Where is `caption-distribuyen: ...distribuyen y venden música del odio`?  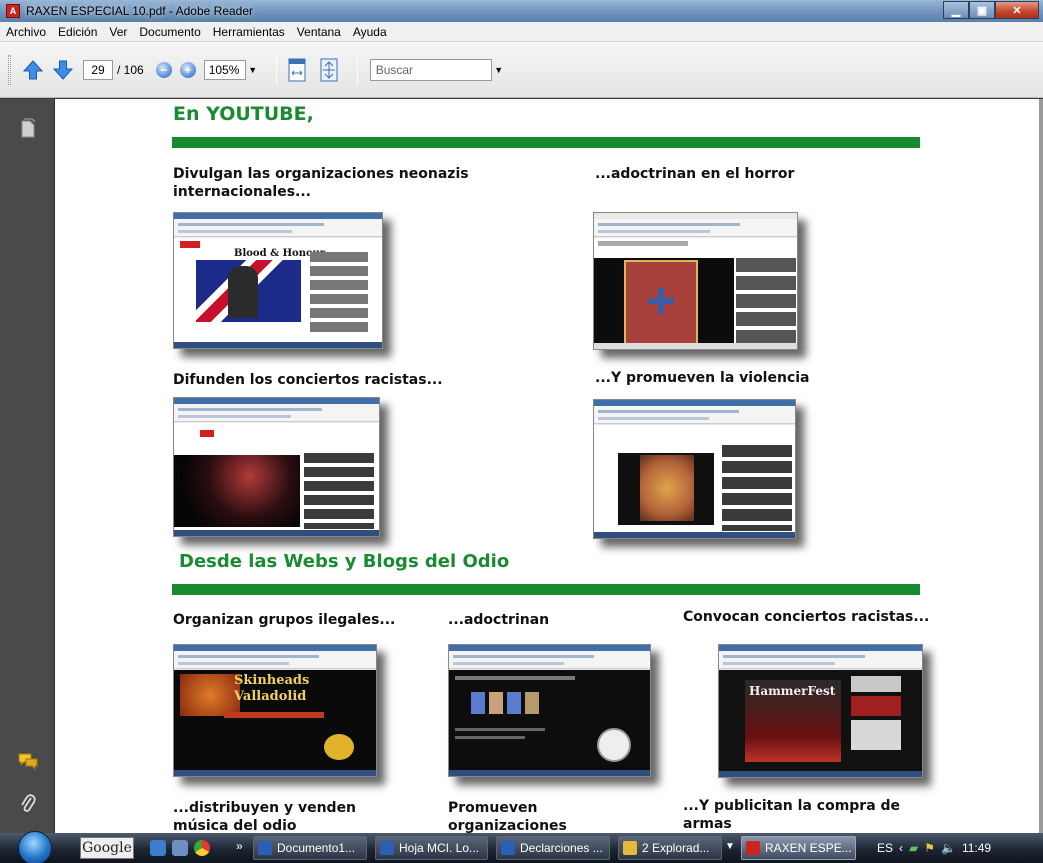
caption-distribuyen: ...distribuyen y venden música del odio is located at coordinates (265, 816).